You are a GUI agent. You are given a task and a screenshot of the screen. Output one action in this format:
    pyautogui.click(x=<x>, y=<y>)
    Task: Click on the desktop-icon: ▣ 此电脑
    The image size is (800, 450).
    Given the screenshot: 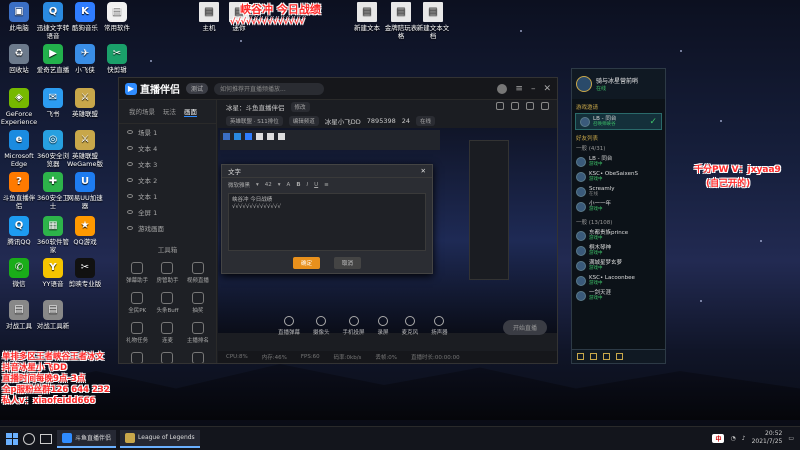 What is the action you would take?
    pyautogui.click(x=19, y=17)
    